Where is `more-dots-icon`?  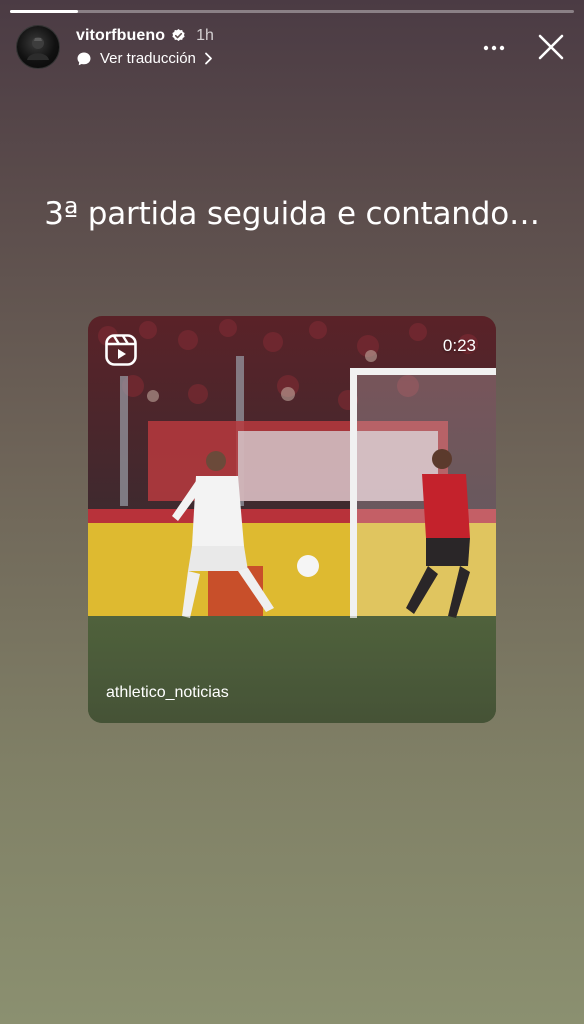
more-dots-icon is located at coordinates (494, 48).